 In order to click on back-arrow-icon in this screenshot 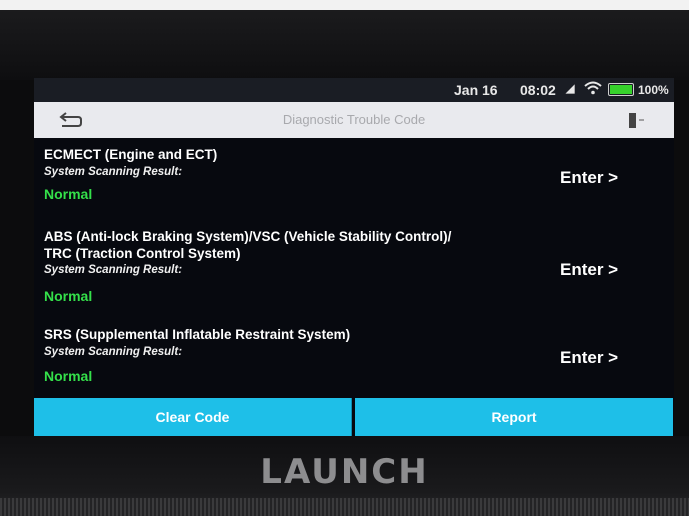, I will do `click(70, 119)`.